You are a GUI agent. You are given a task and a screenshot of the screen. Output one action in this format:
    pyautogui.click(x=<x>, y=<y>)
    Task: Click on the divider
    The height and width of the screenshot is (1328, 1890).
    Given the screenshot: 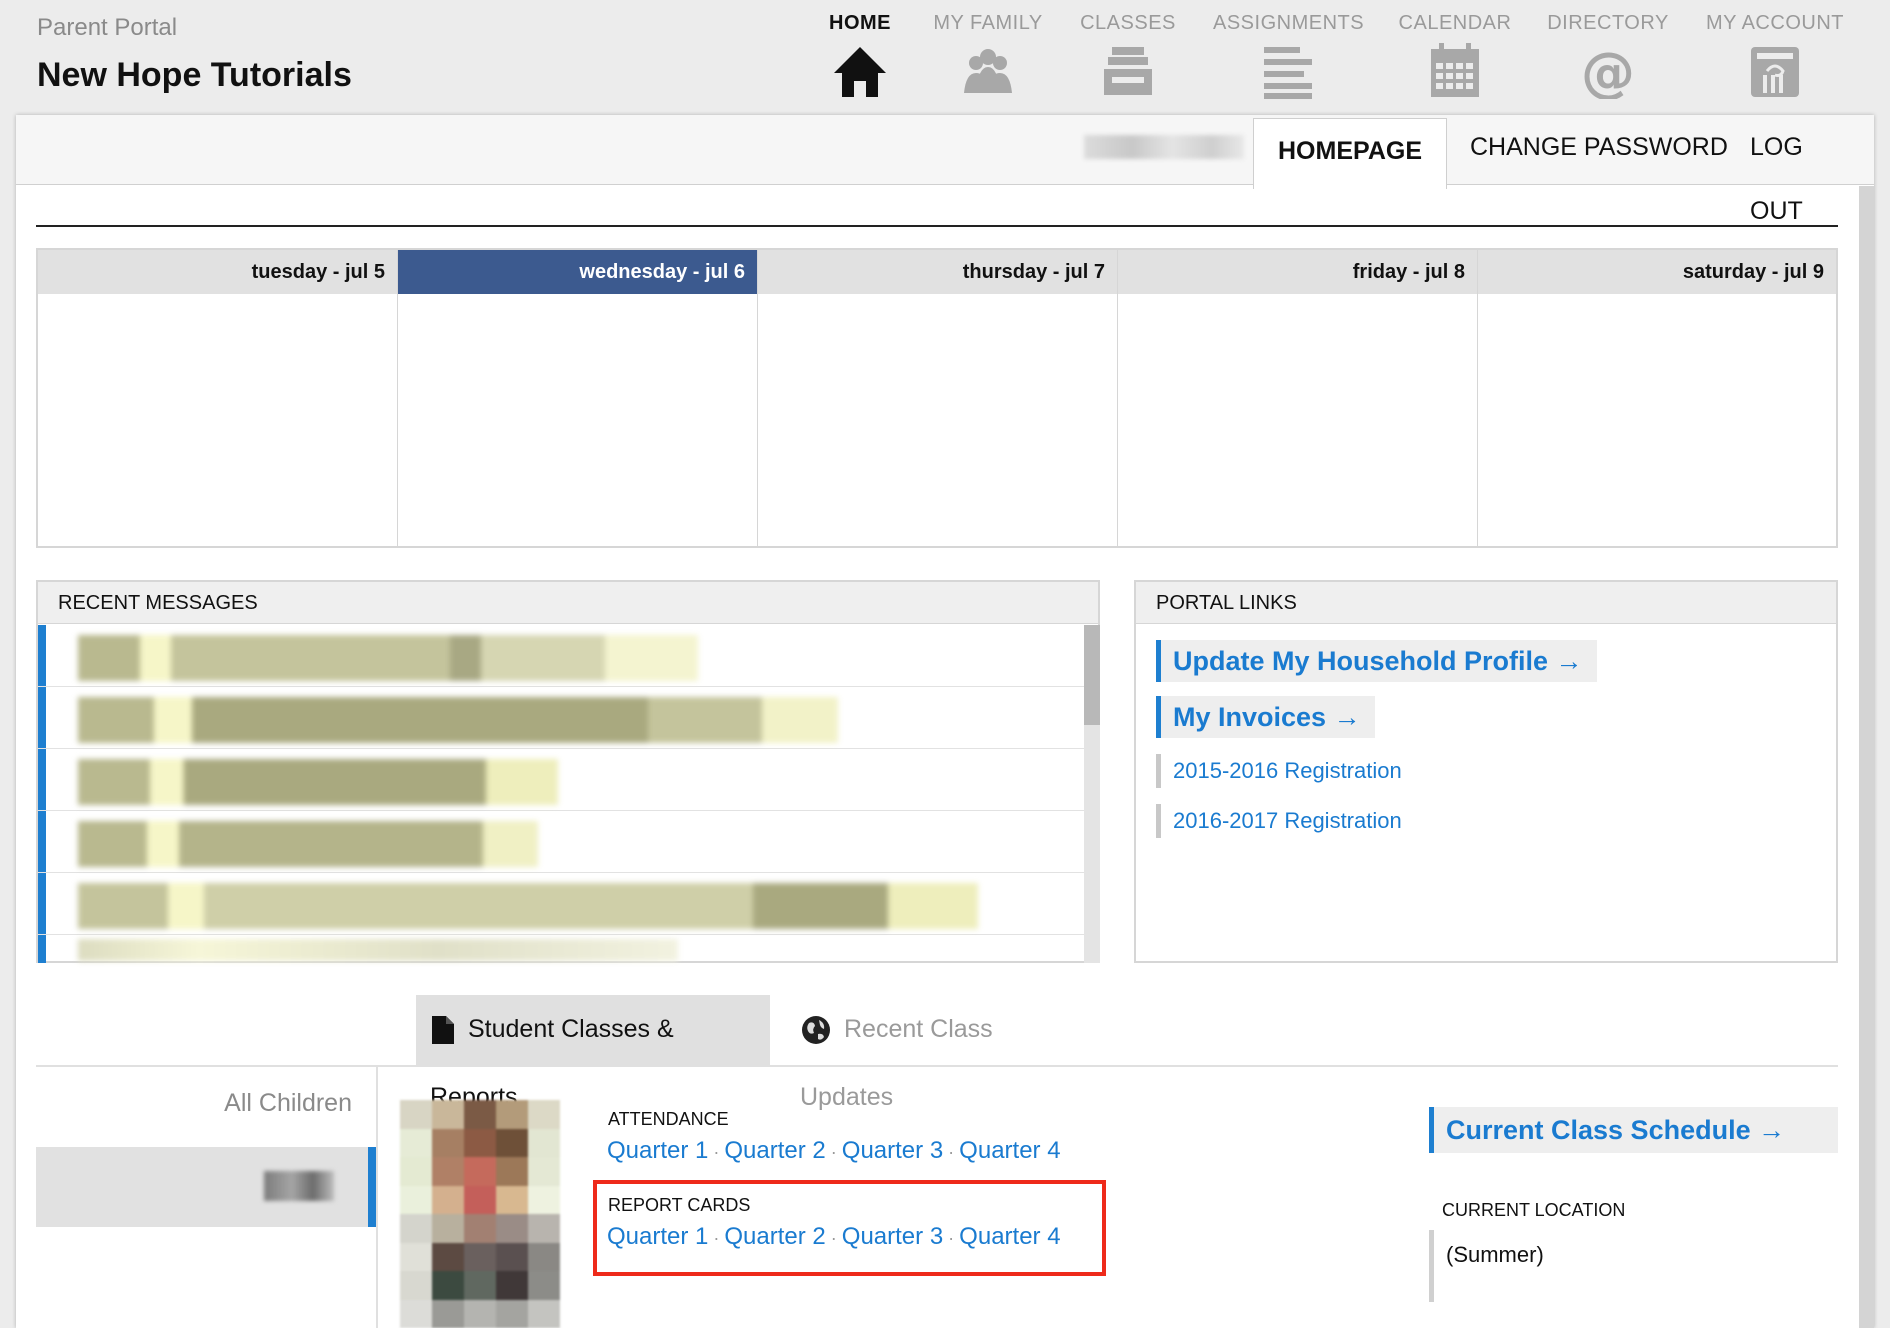 What is the action you would take?
    pyautogui.click(x=937, y=226)
    